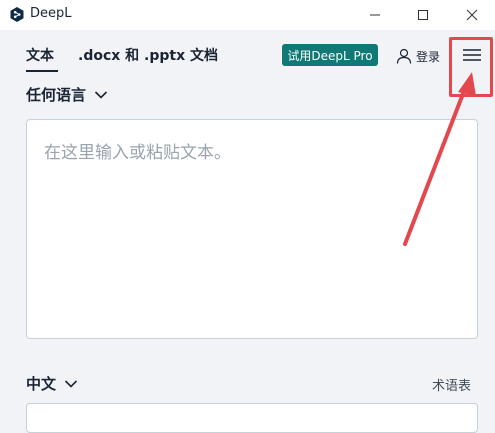  I want to click on glossary-button: 术语表, so click(451, 384).